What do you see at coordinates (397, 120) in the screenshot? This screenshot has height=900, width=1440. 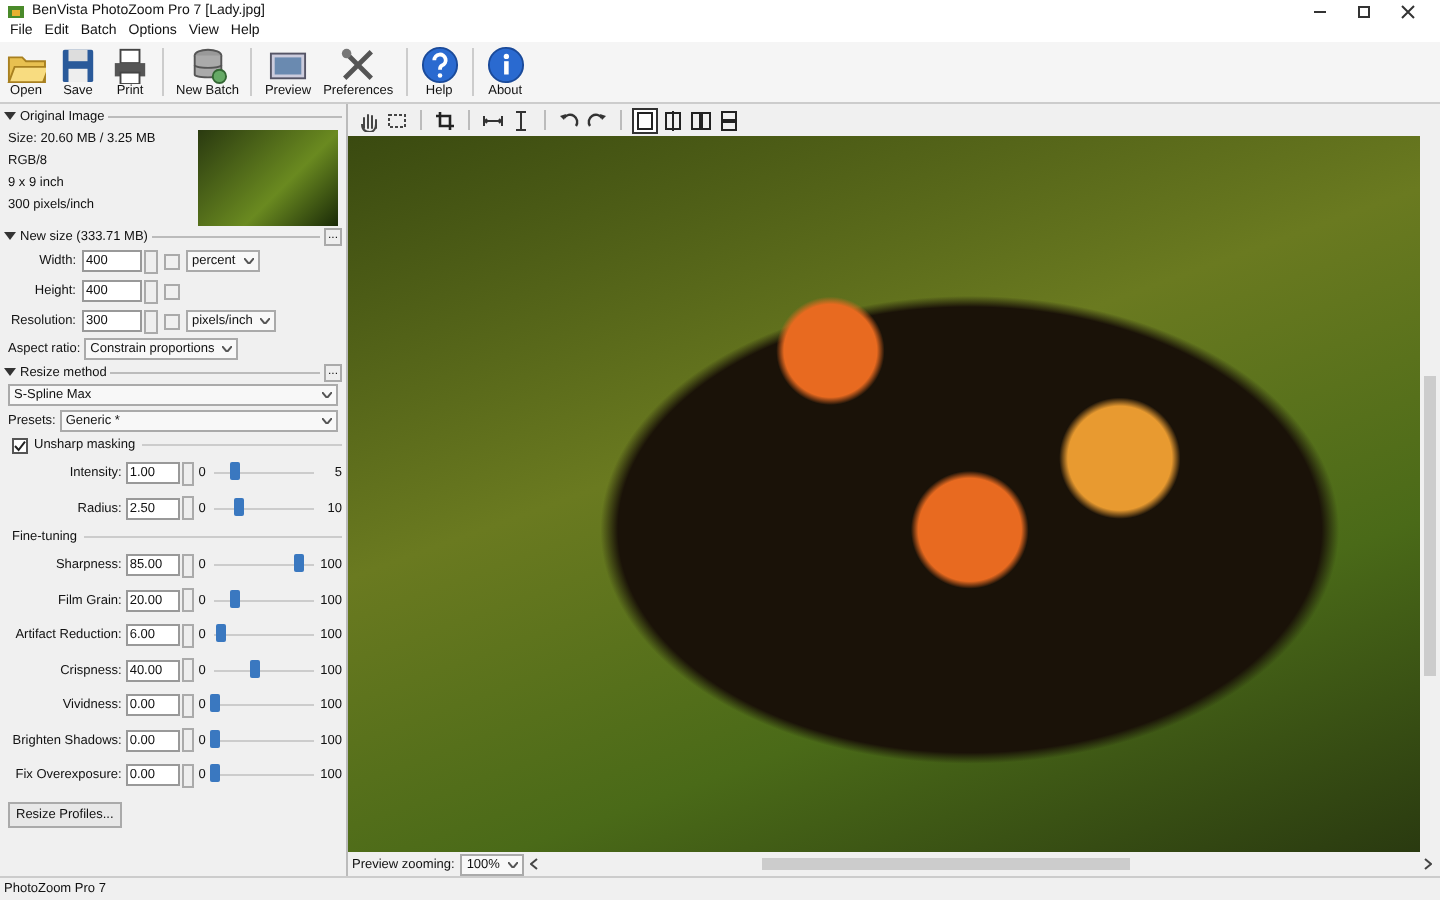 I see `selection-icon` at bounding box center [397, 120].